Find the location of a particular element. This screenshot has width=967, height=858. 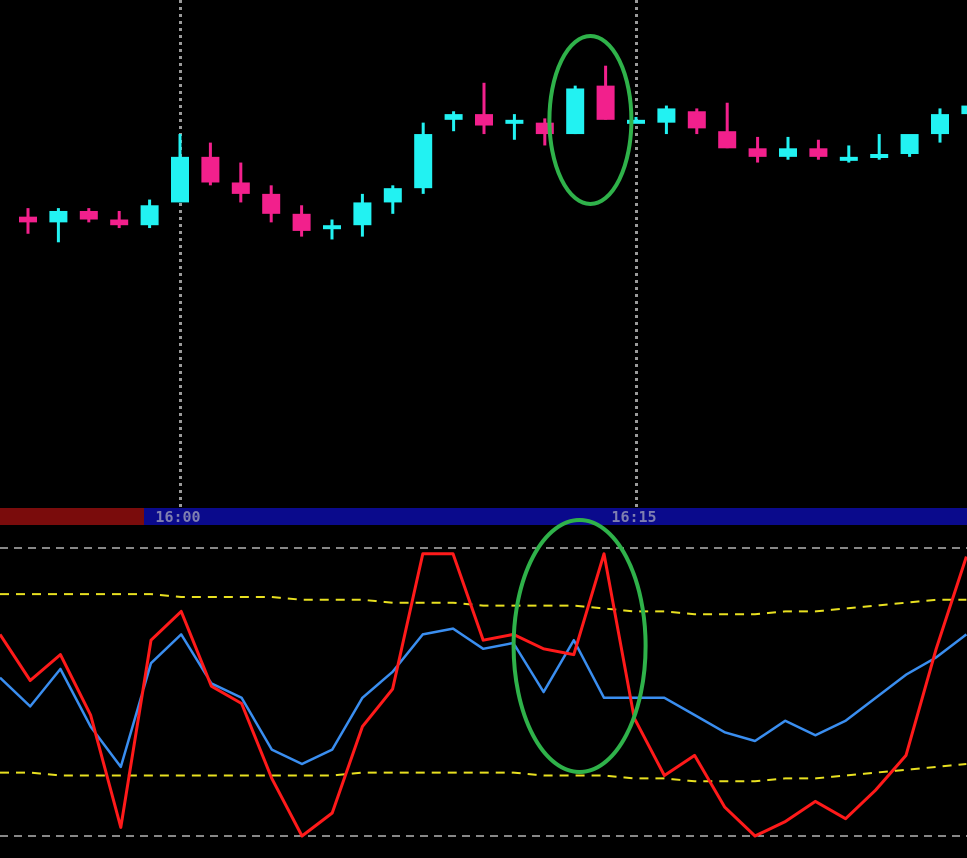

time-bar-segment is located at coordinates (555, 516).